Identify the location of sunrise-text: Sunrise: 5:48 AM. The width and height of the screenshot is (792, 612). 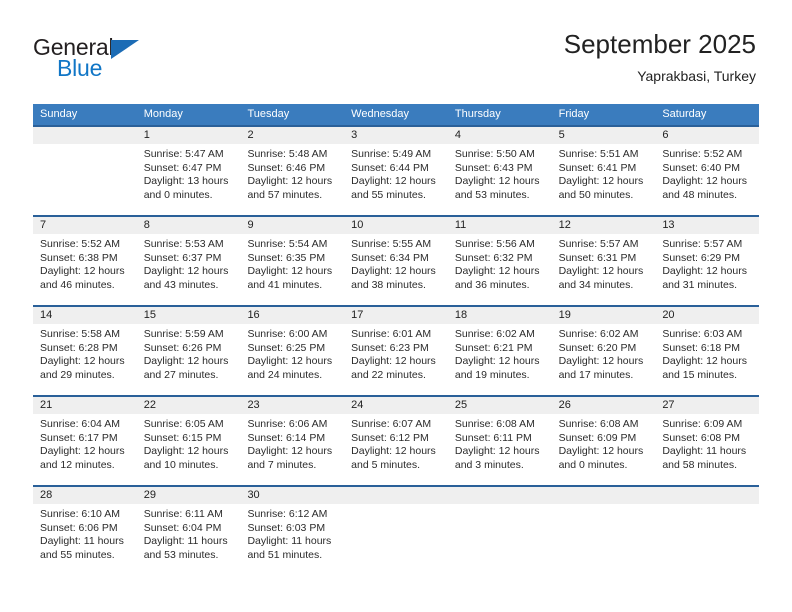
(287, 154).